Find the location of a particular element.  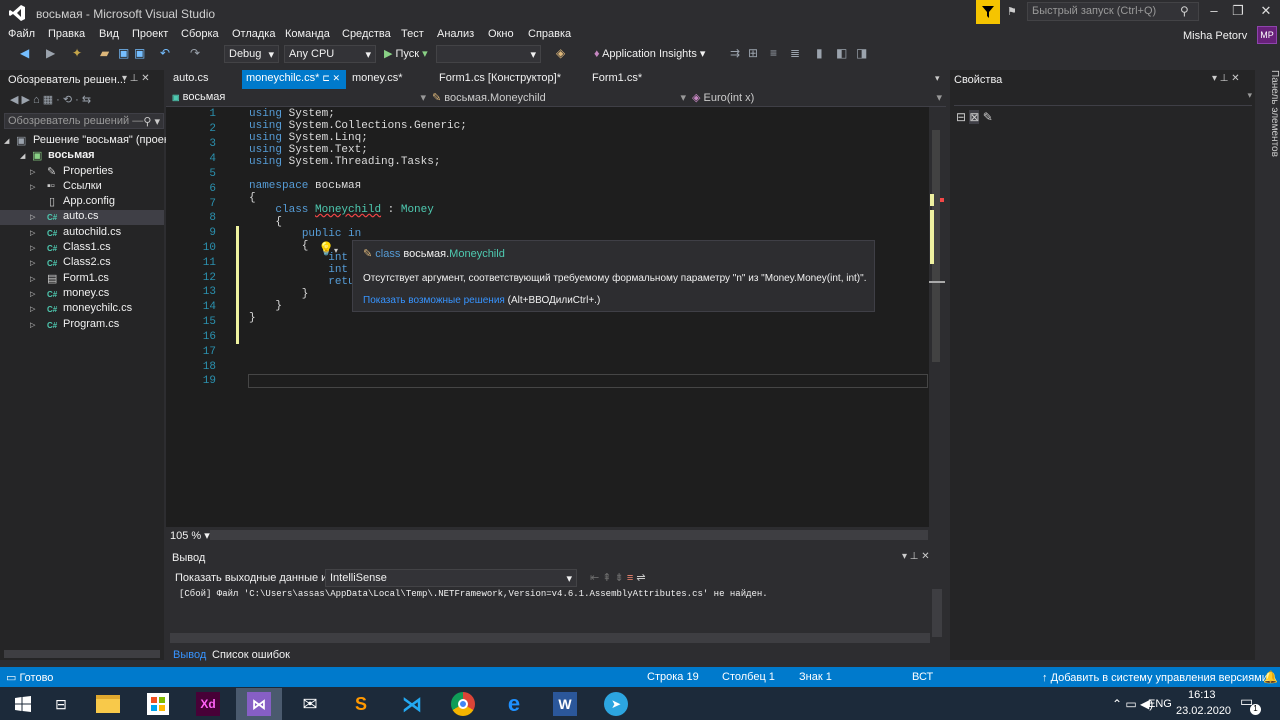

nav-member-select: ◈ Euro(int x) ▾ is located at coordinates (817, 98).